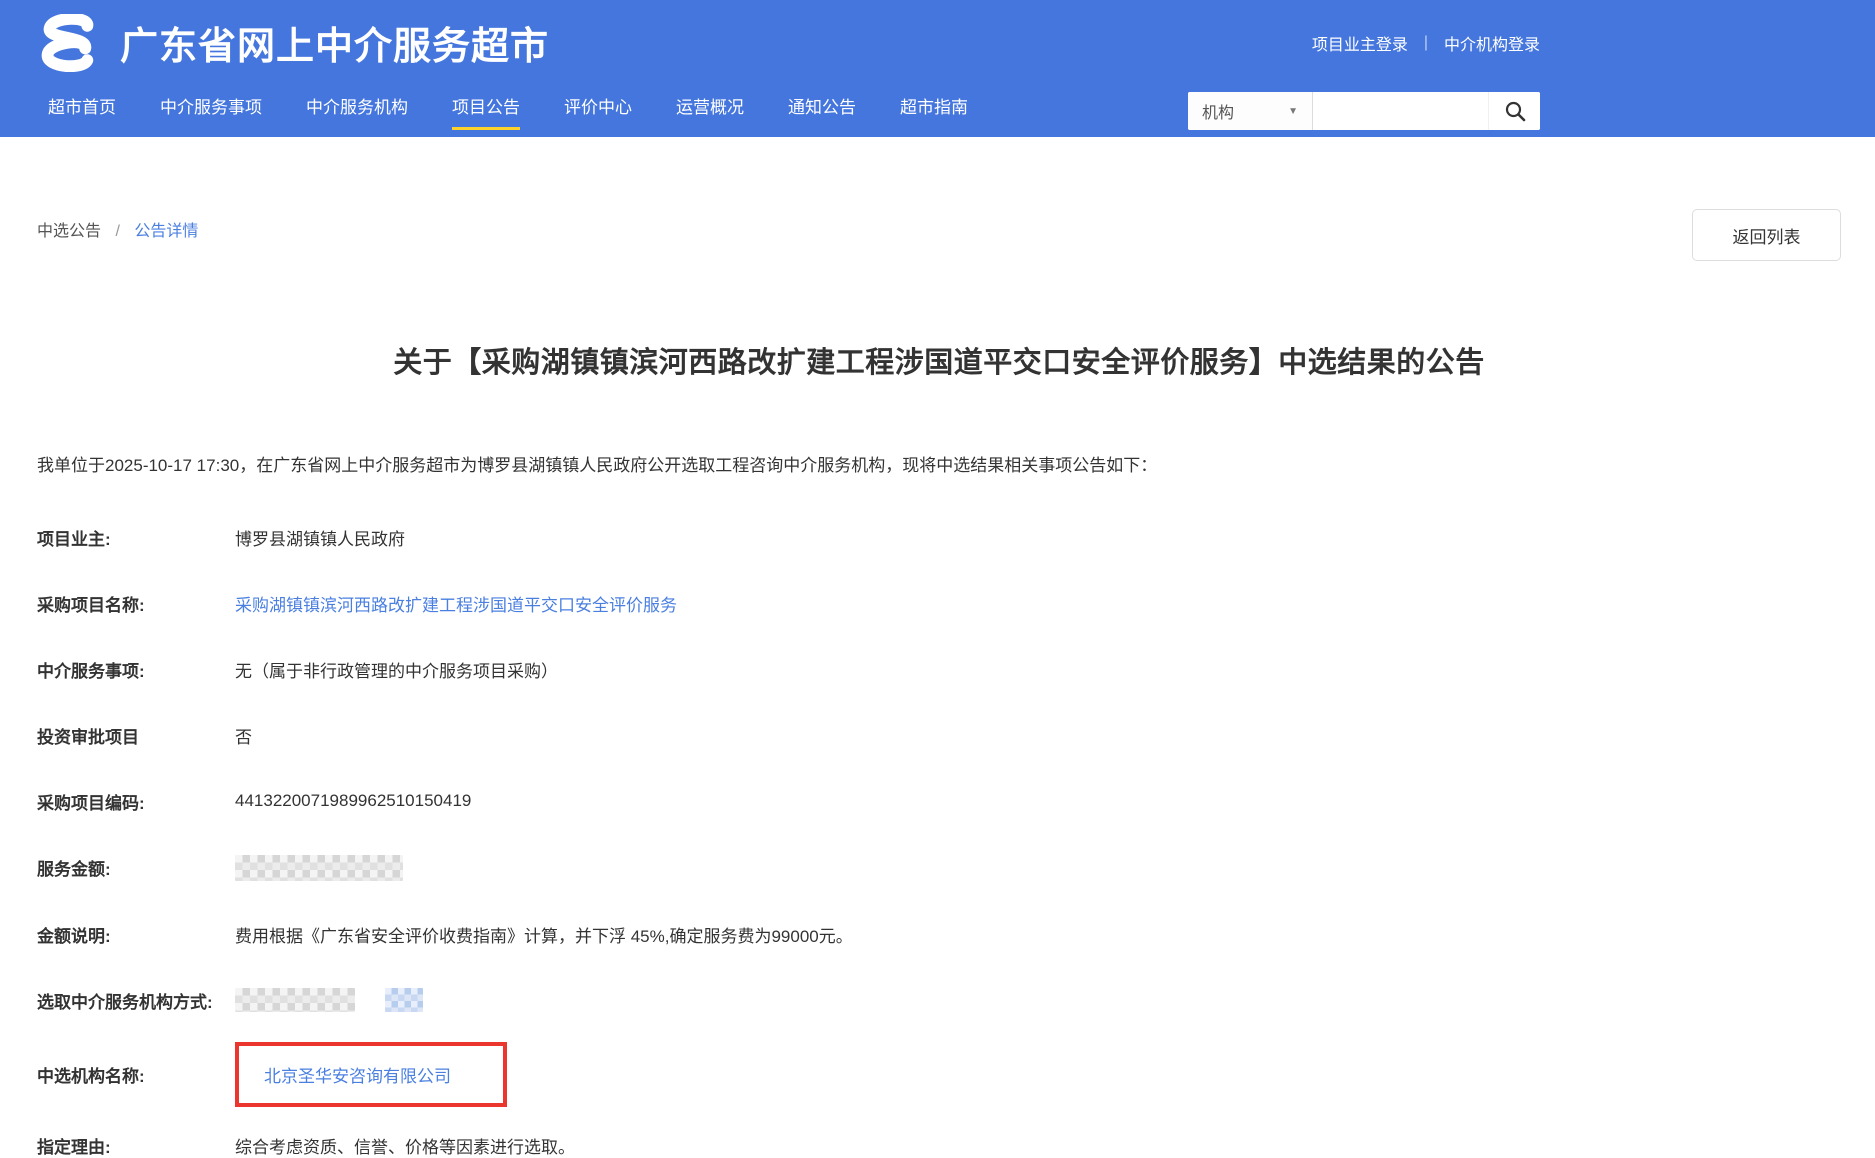  I want to click on owner-login-link: 项目业主登录, so click(1360, 43).